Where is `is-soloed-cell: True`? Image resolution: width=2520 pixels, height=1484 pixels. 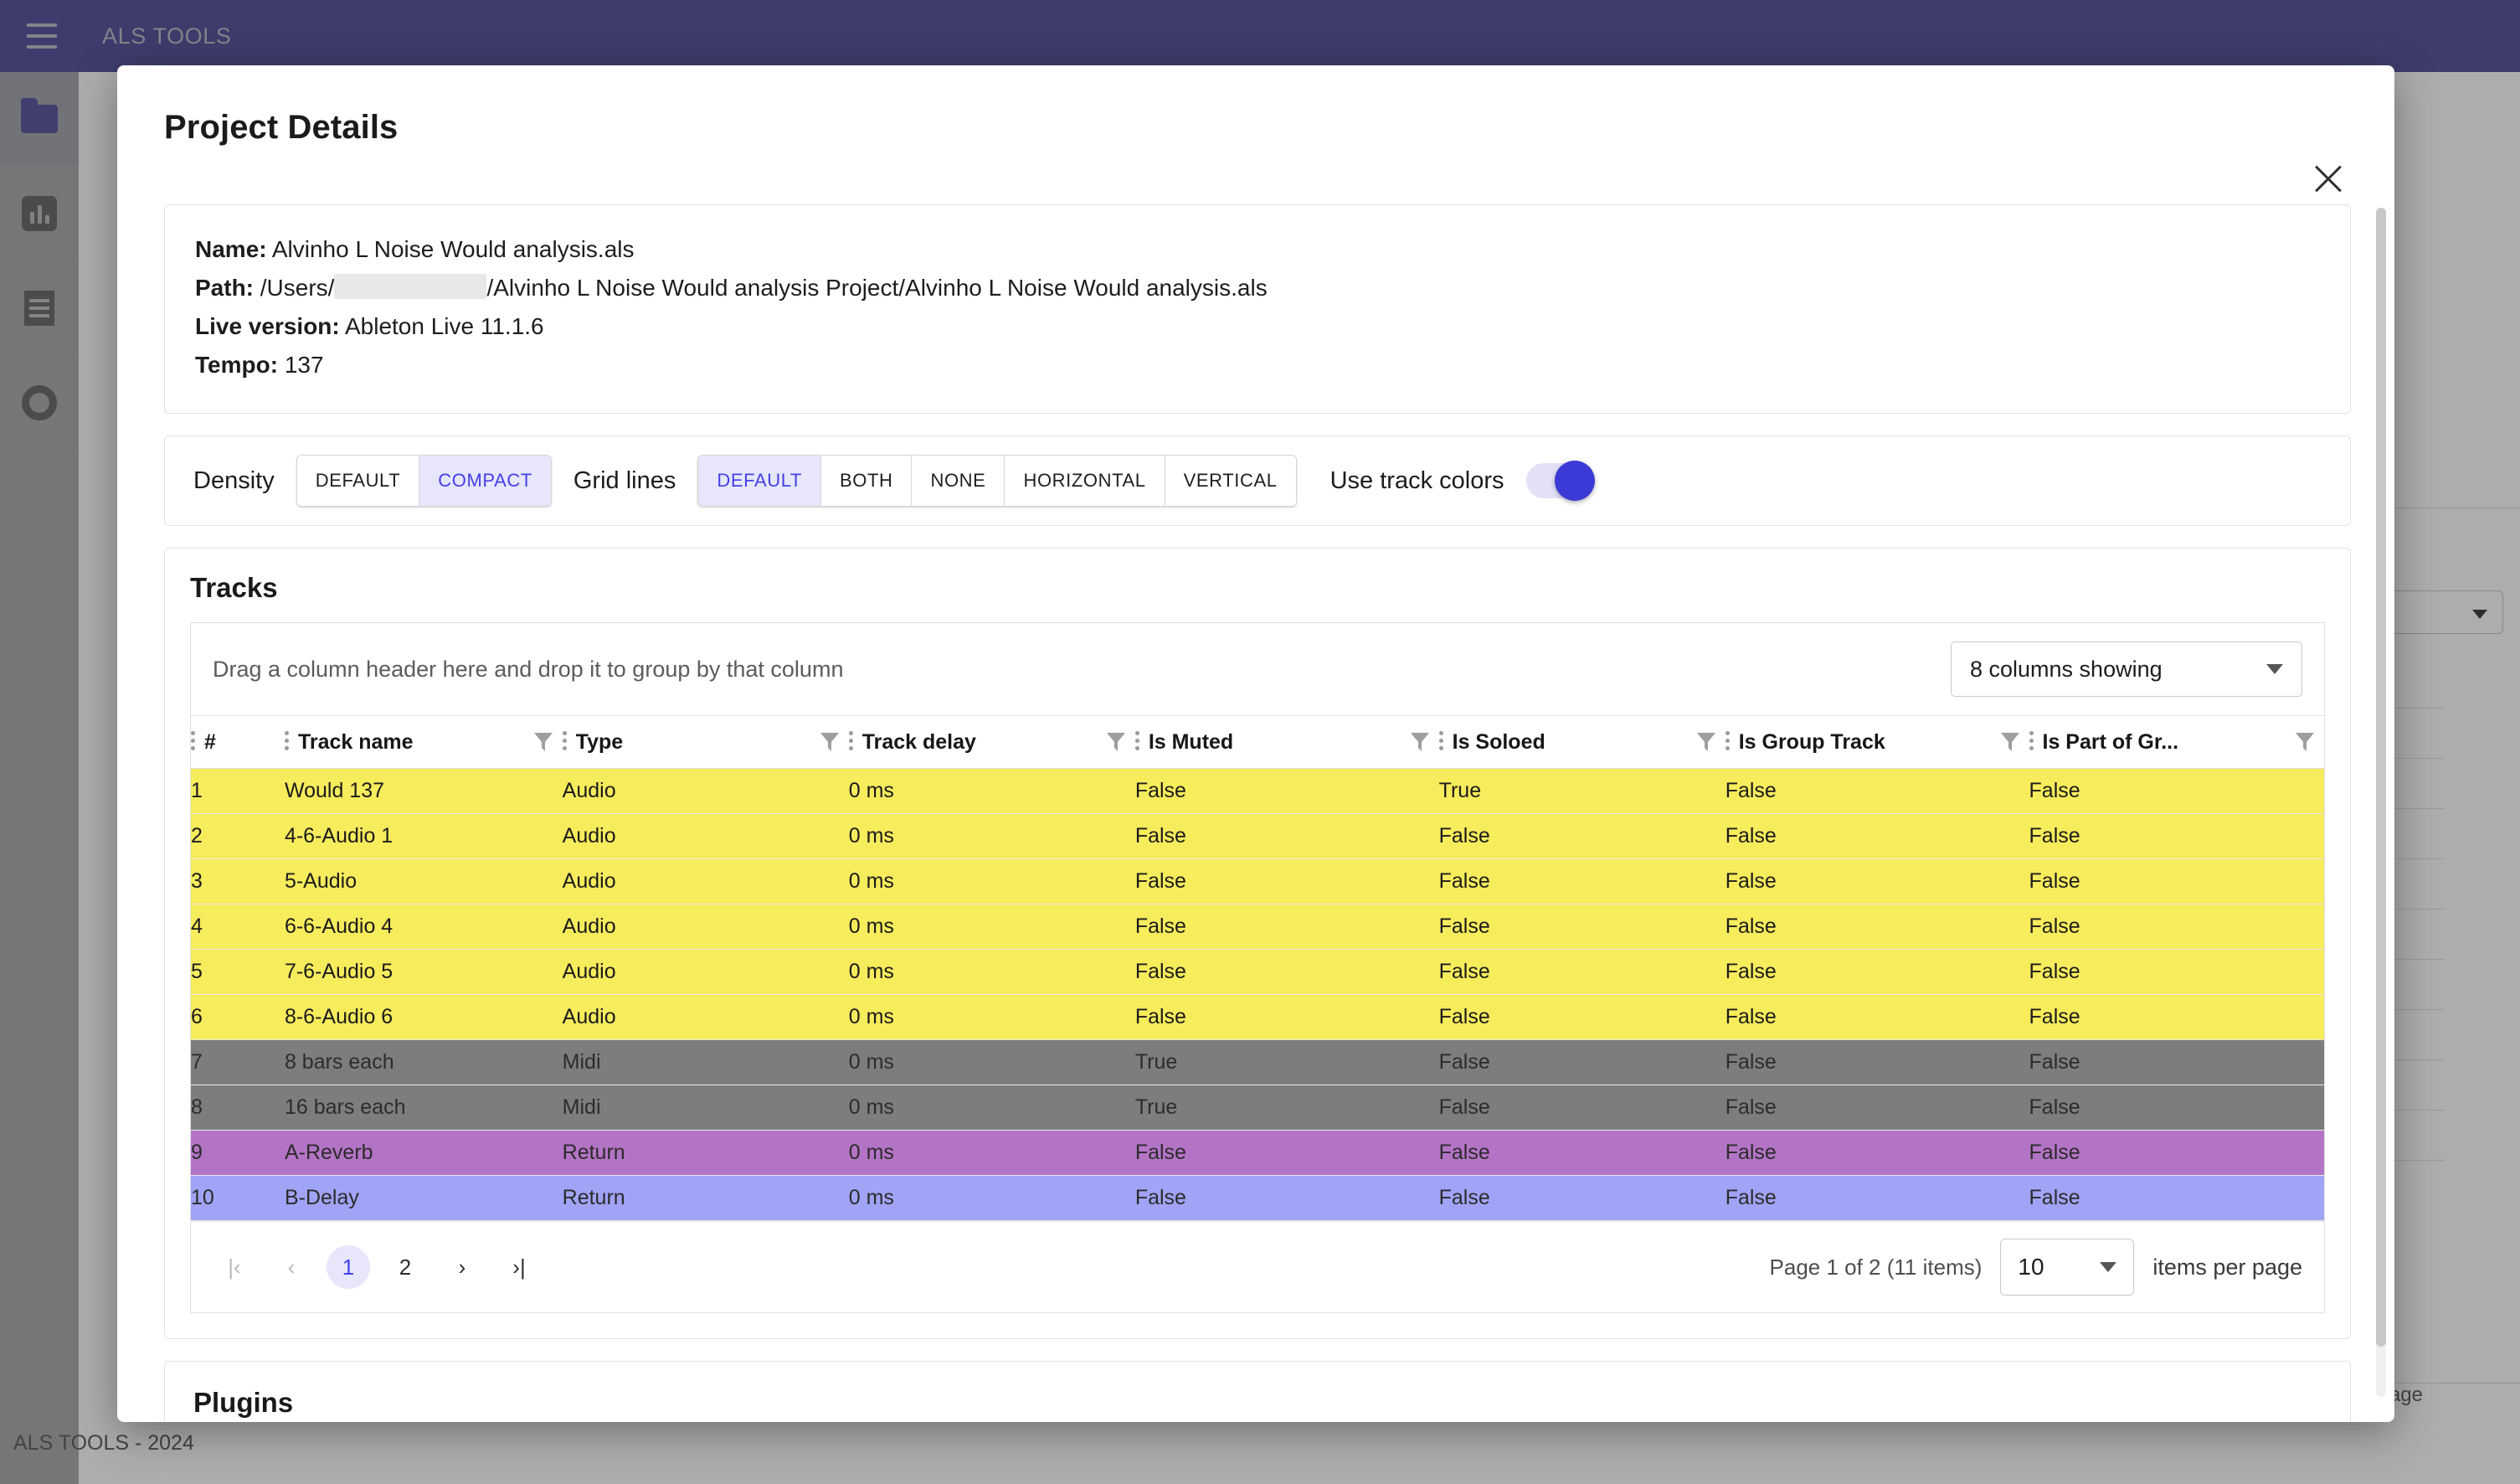
is-soloed-cell: True is located at coordinates (1581, 791).